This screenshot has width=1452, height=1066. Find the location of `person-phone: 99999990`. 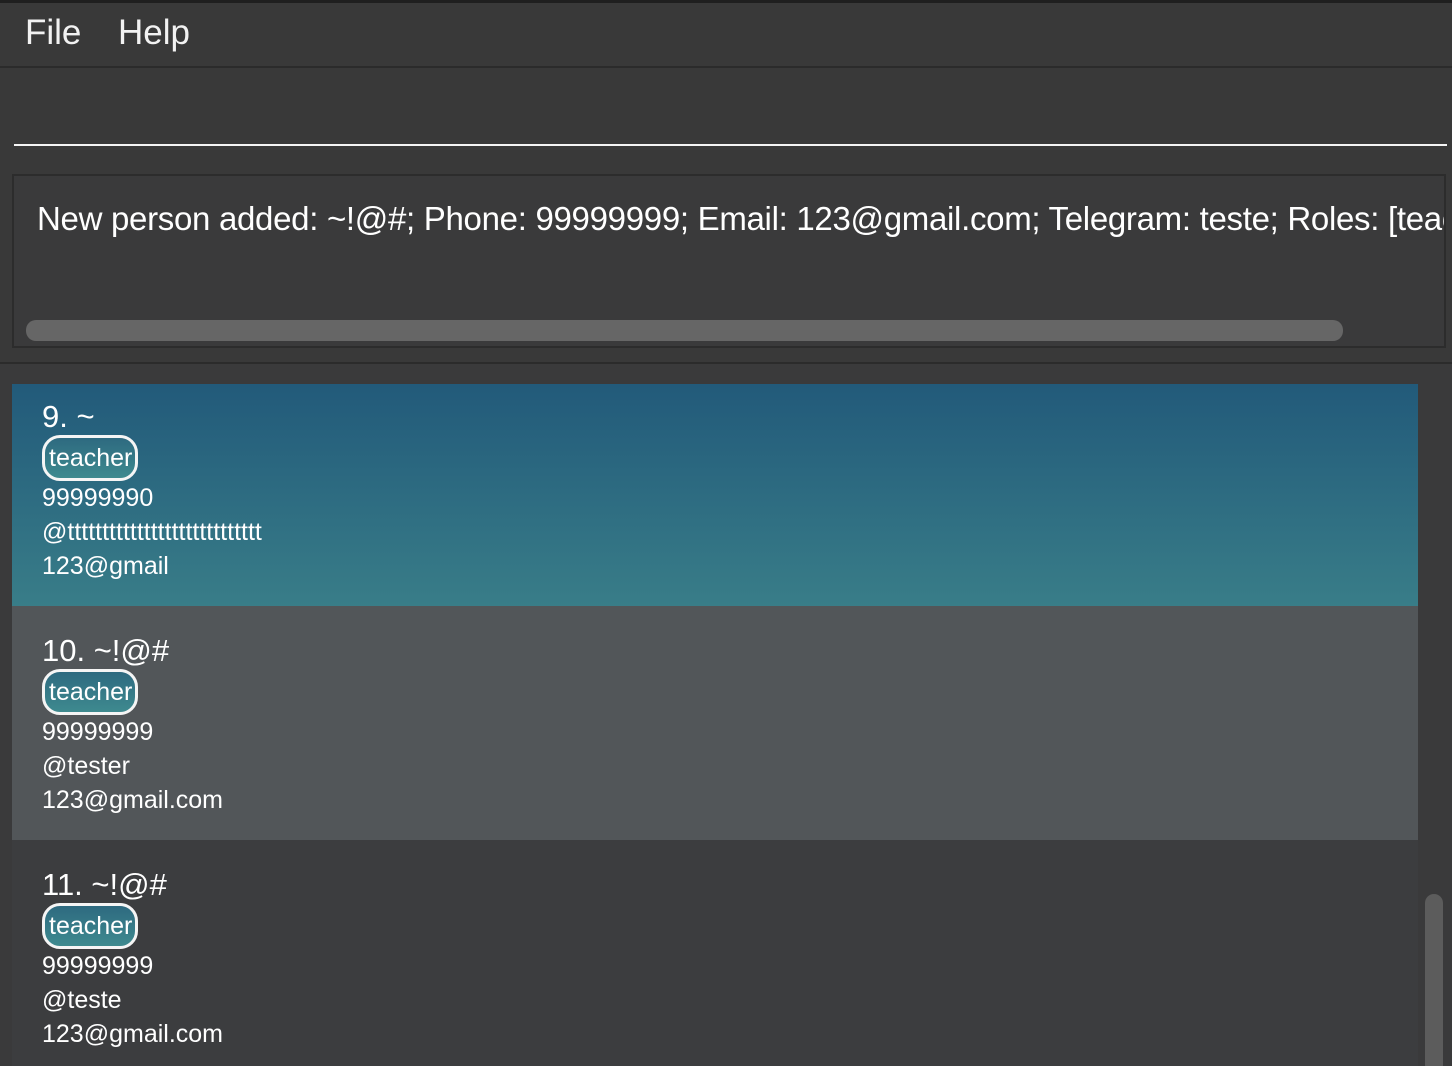

person-phone: 99999990 is located at coordinates (98, 498).